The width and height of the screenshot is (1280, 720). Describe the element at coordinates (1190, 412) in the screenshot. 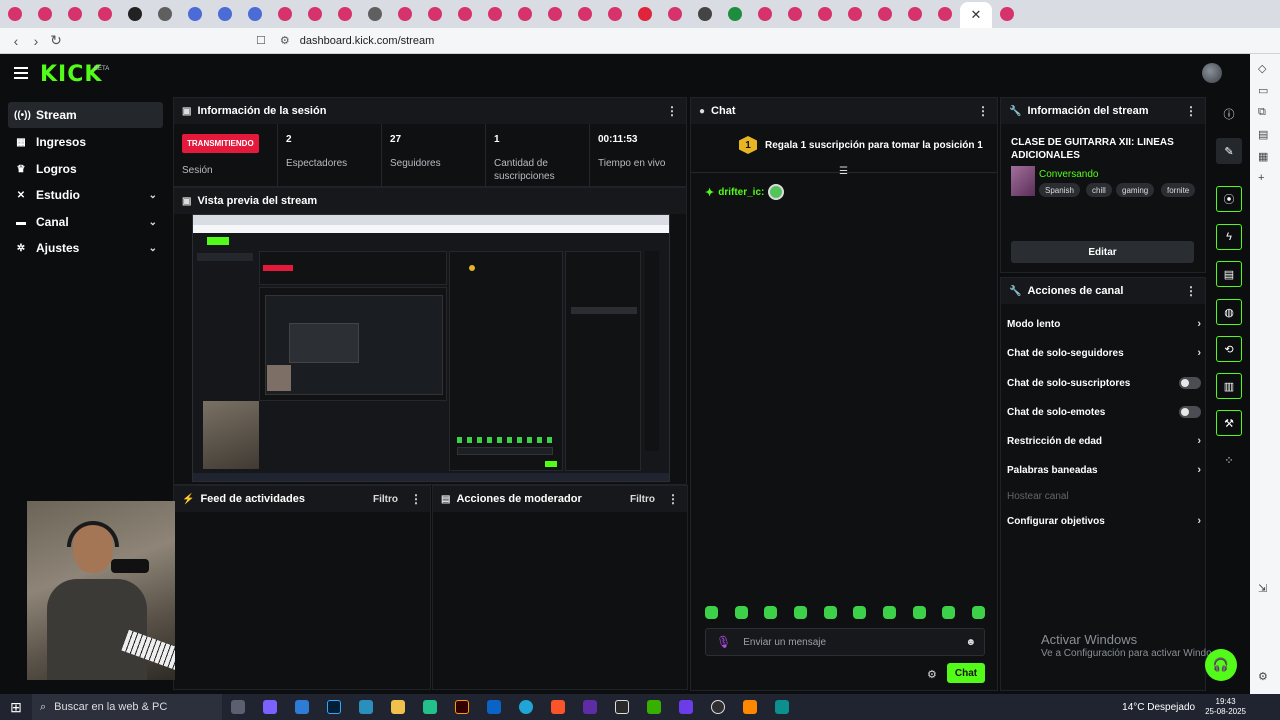

I see `emotes-only-toggle` at that location.